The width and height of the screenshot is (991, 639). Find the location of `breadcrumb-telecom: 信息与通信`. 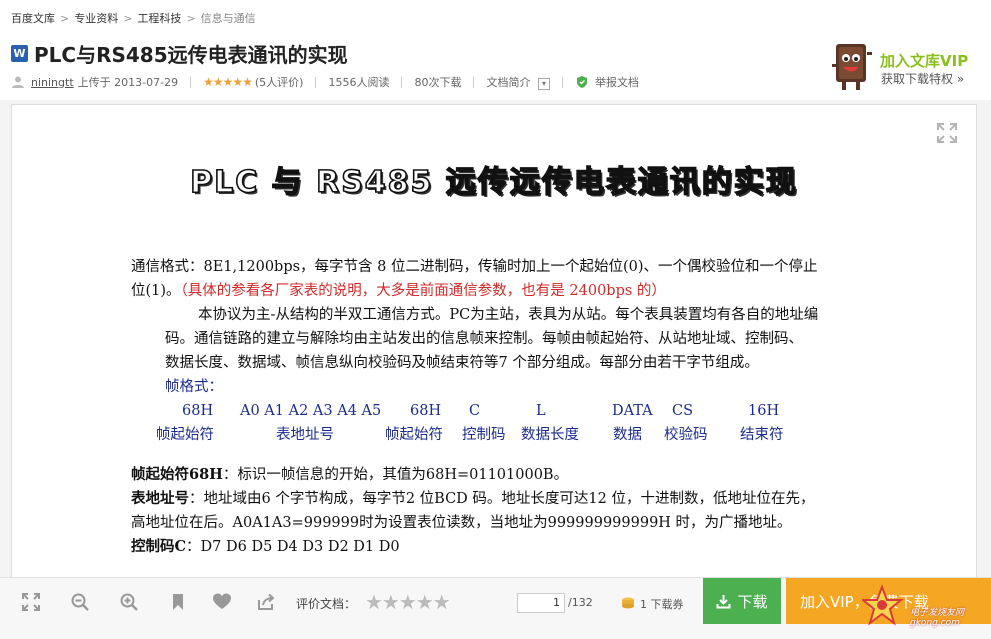

breadcrumb-telecom: 信息与通信 is located at coordinates (228, 18).